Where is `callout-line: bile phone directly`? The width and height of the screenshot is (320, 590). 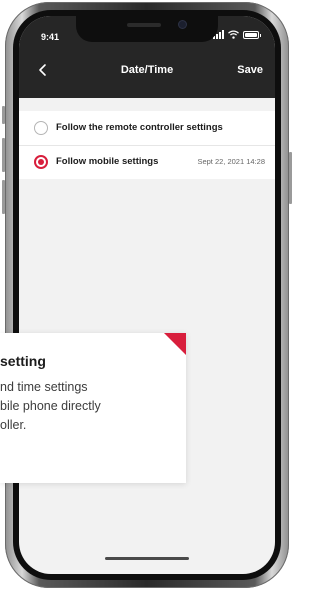 callout-line: bile phone directly is located at coordinates (50, 406).